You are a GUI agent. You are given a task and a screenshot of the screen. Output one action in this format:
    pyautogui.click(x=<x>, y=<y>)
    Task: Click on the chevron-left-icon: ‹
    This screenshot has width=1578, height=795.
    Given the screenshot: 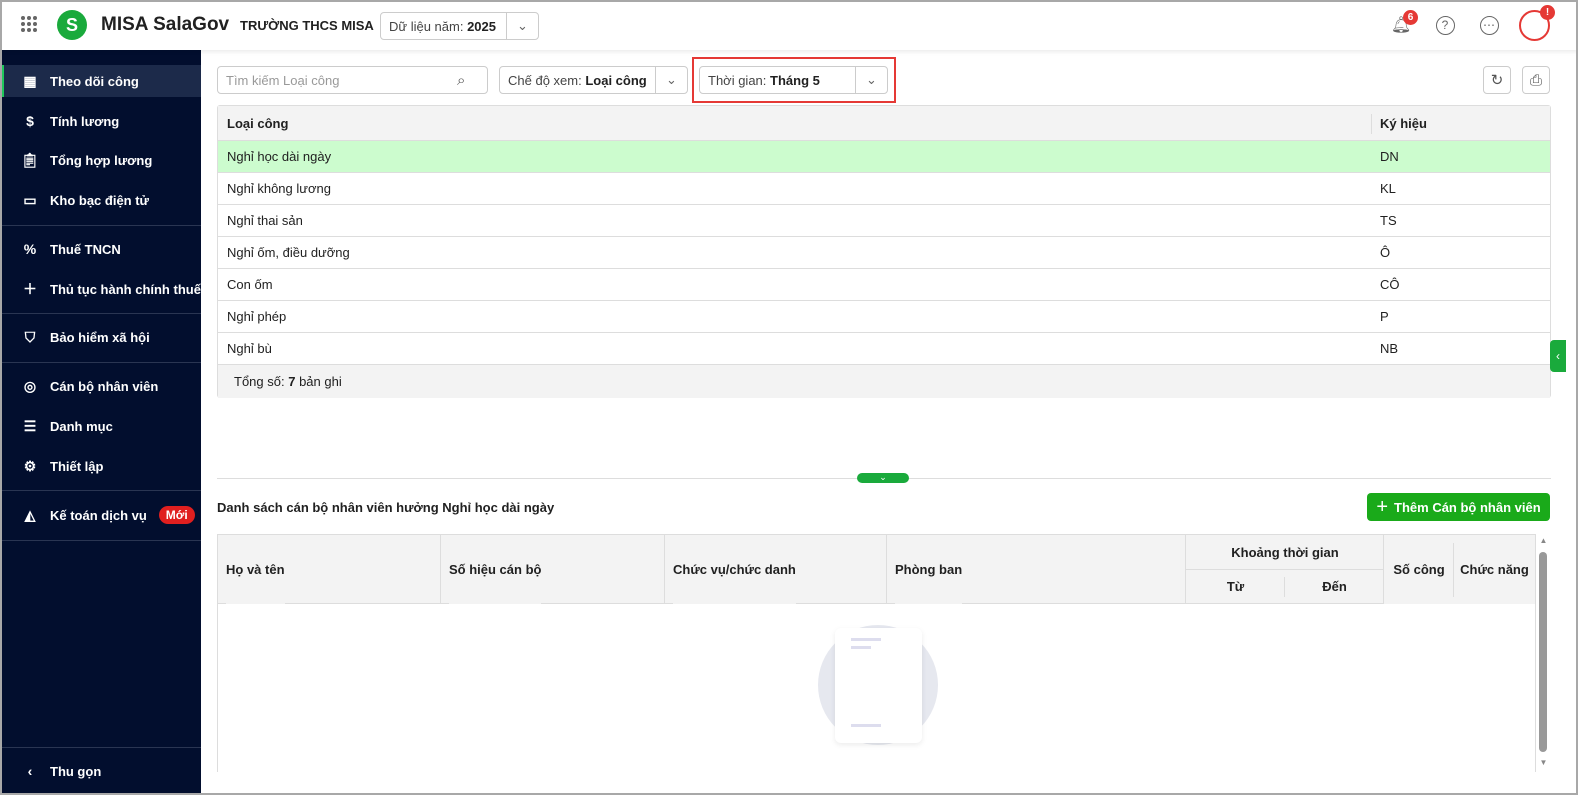 What is the action you would take?
    pyautogui.click(x=30, y=771)
    